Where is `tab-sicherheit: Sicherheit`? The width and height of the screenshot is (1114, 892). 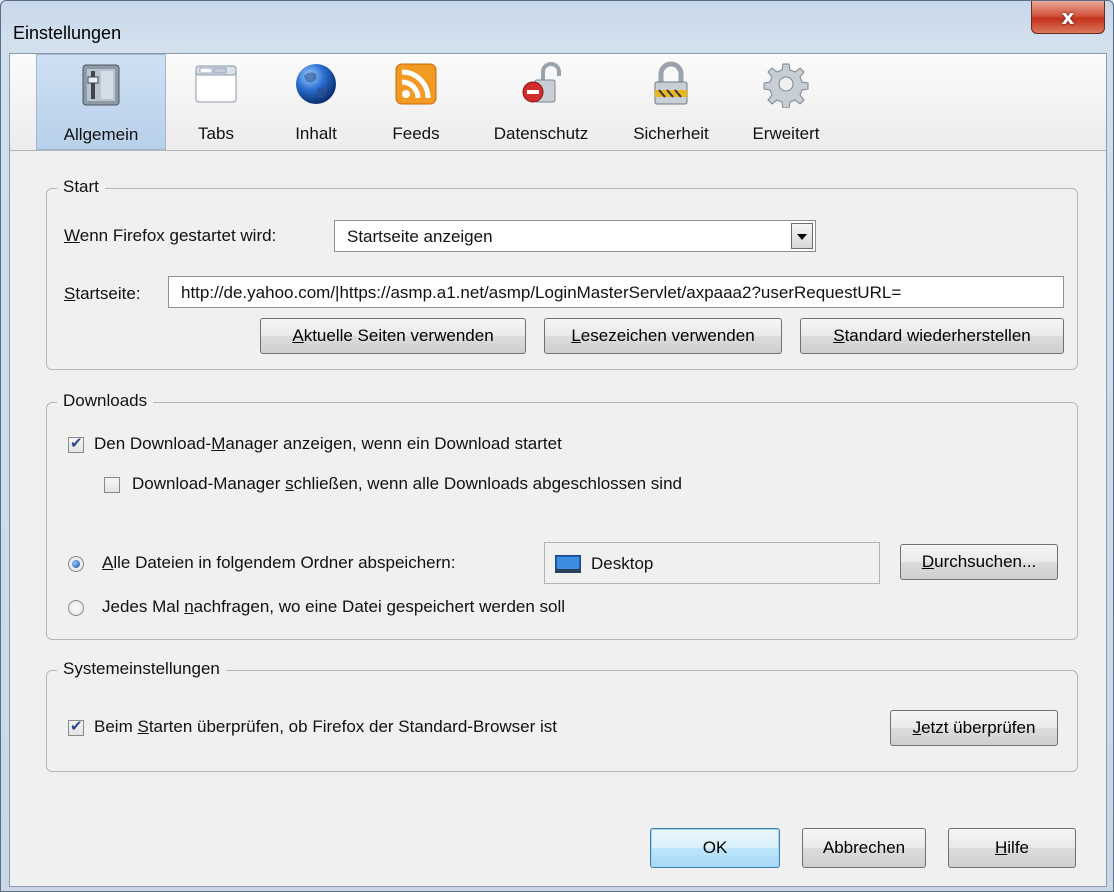 tab-sicherheit: Sicherheit is located at coordinates (671, 102).